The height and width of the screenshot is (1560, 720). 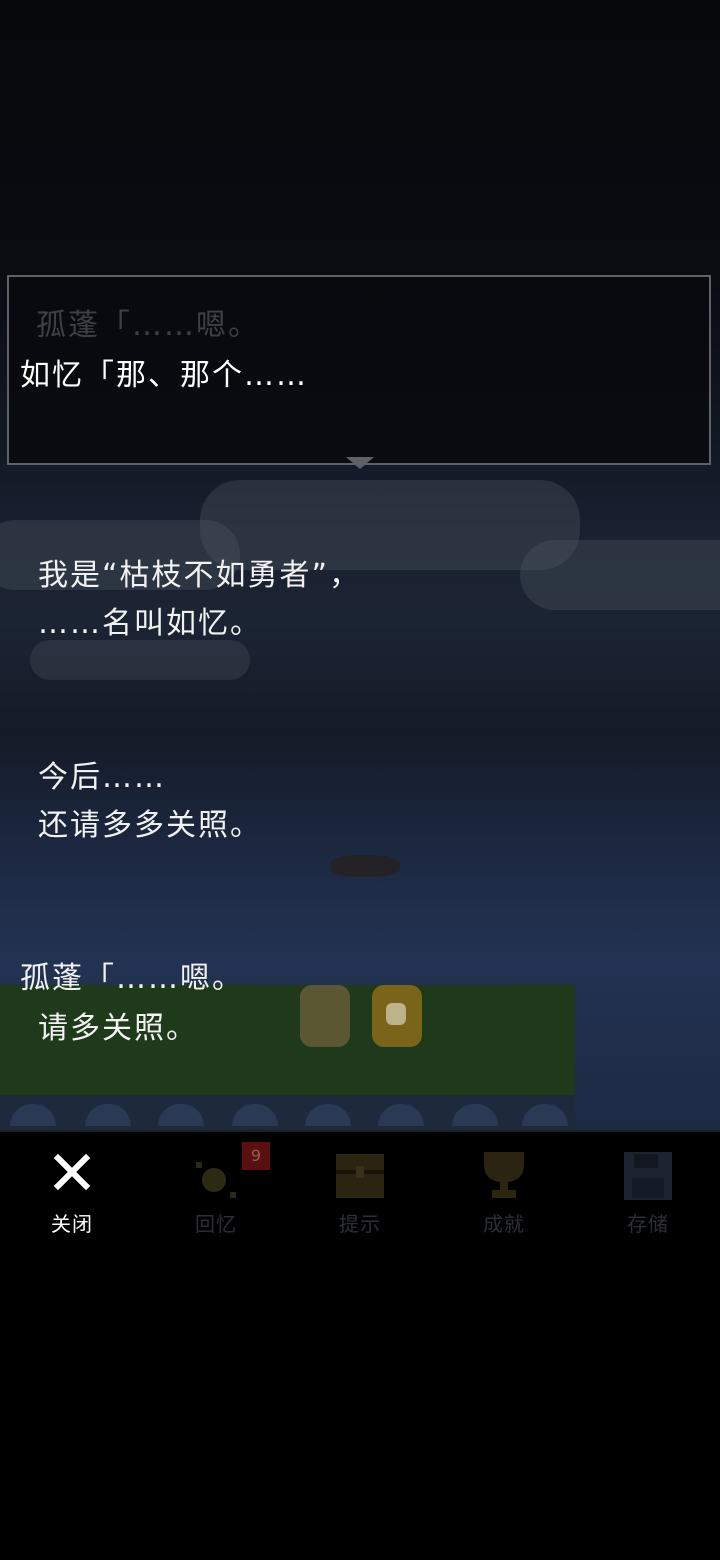 I want to click on hint-button: 提示, so click(x=360, y=1193).